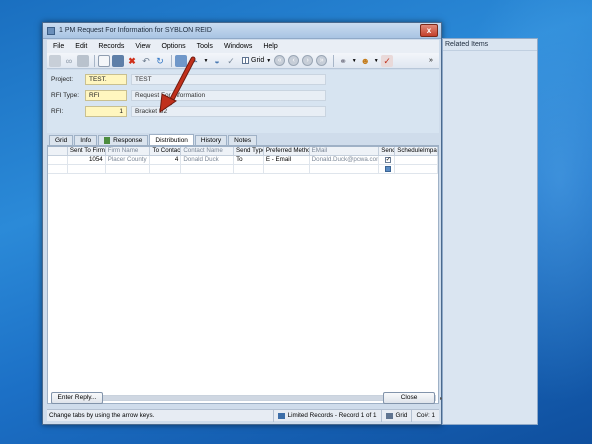 This screenshot has width=592, height=444. What do you see at coordinates (294, 60) in the screenshot?
I see `previous-record-icon: ‹` at bounding box center [294, 60].